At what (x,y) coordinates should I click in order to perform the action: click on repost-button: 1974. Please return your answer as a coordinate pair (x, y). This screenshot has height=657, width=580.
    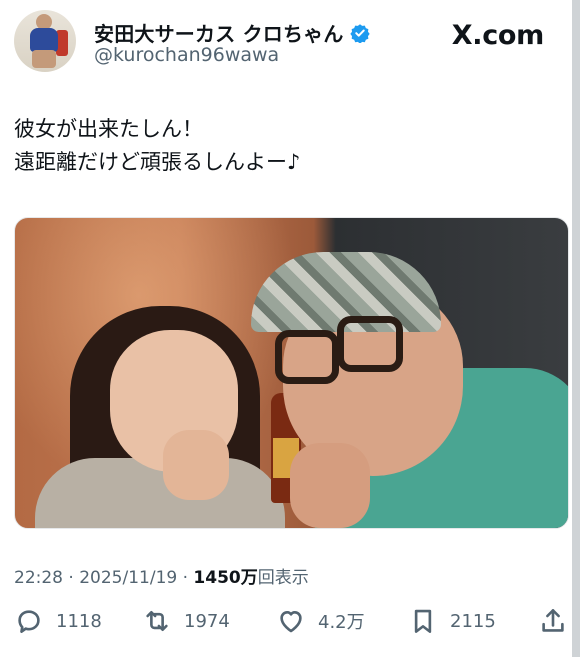
    Looking at the image, I should click on (186, 621).